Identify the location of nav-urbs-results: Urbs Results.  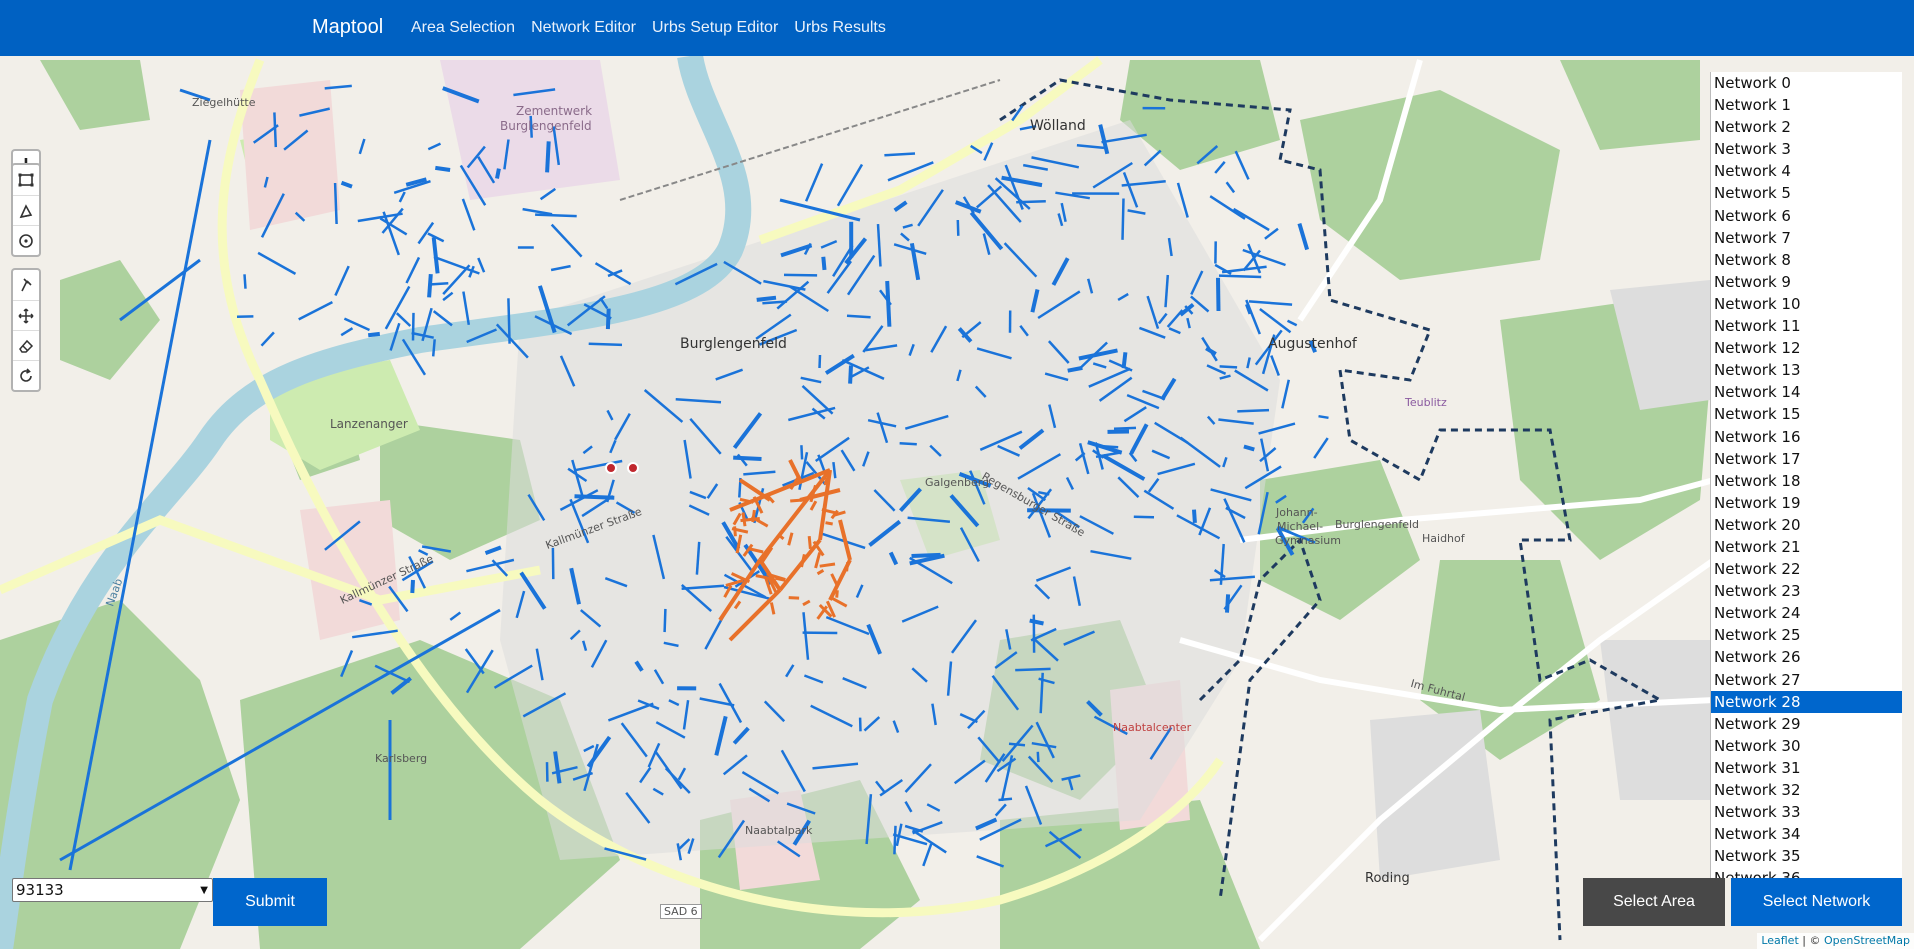
(840, 28).